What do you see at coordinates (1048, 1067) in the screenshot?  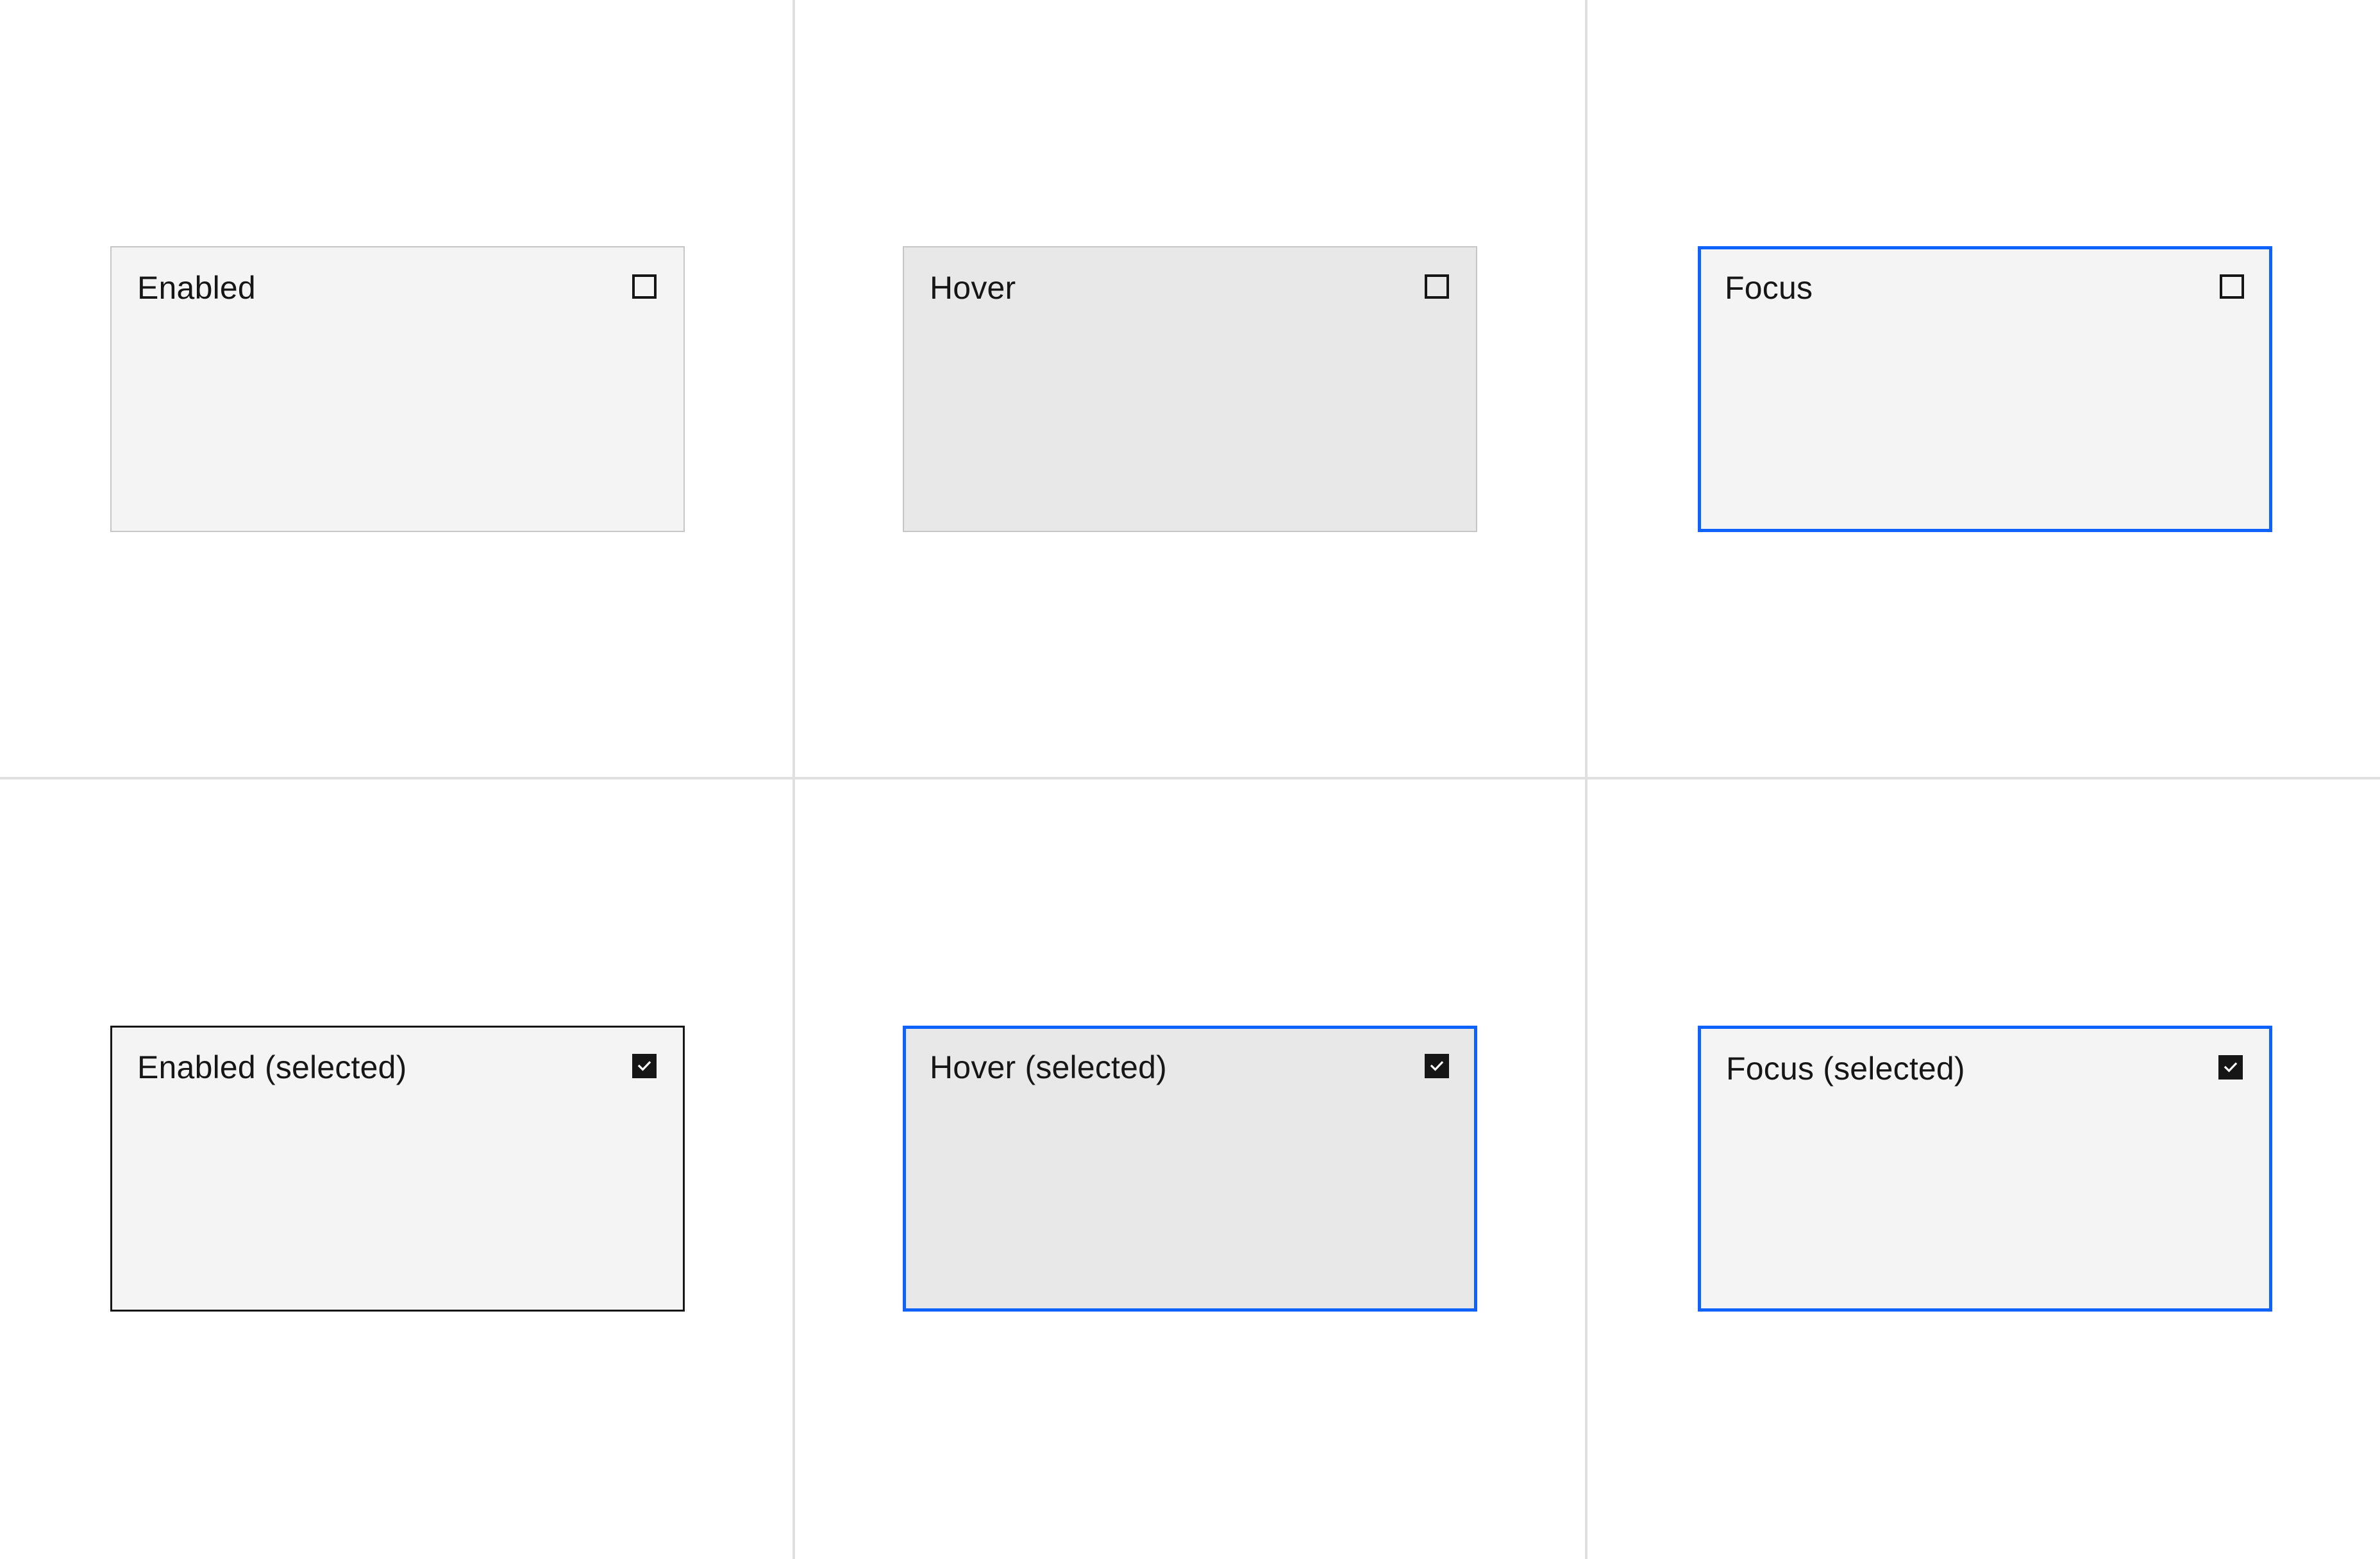 I see `tile-label: Hover (selected)` at bounding box center [1048, 1067].